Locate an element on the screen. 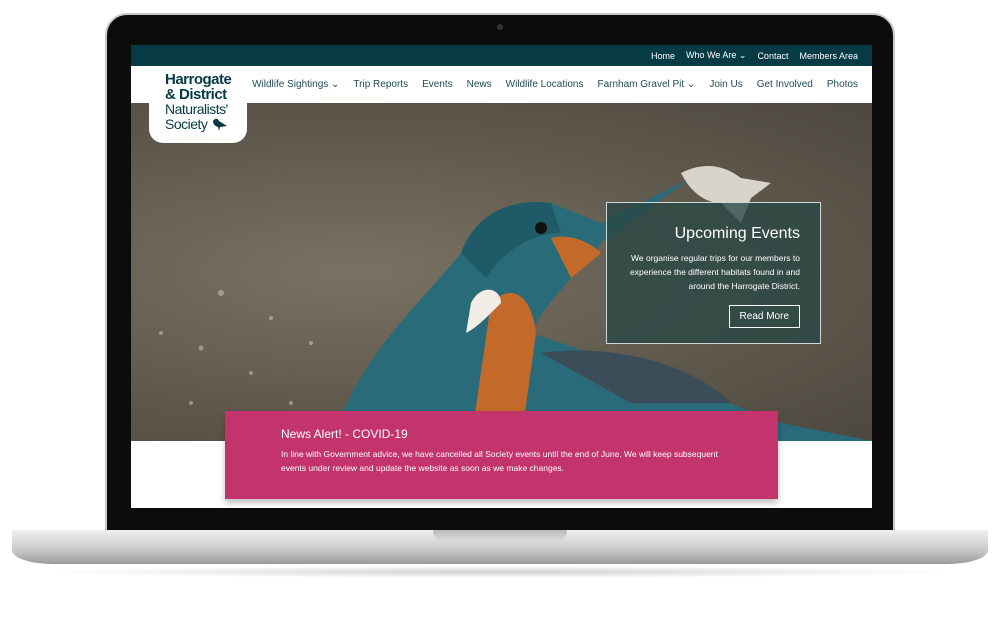 The image size is (1000, 625). top-utility-bar: Home Who We Are ⌄ Contact Members Area is located at coordinates (501, 55).